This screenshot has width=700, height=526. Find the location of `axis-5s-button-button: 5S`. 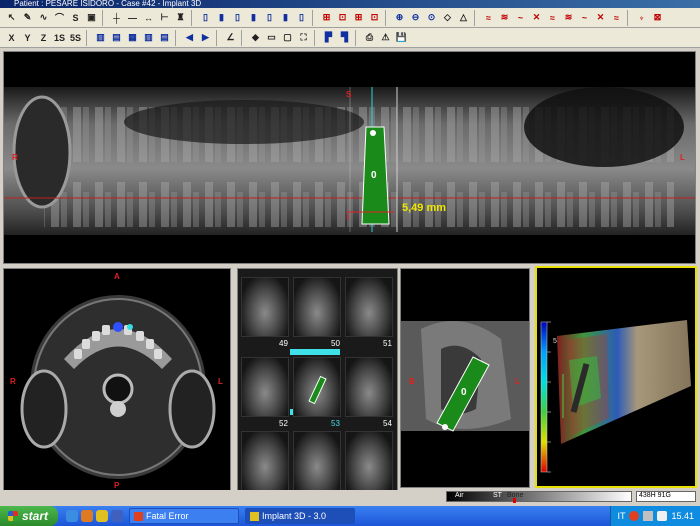

axis-5s-button-button: 5S is located at coordinates (75, 38).